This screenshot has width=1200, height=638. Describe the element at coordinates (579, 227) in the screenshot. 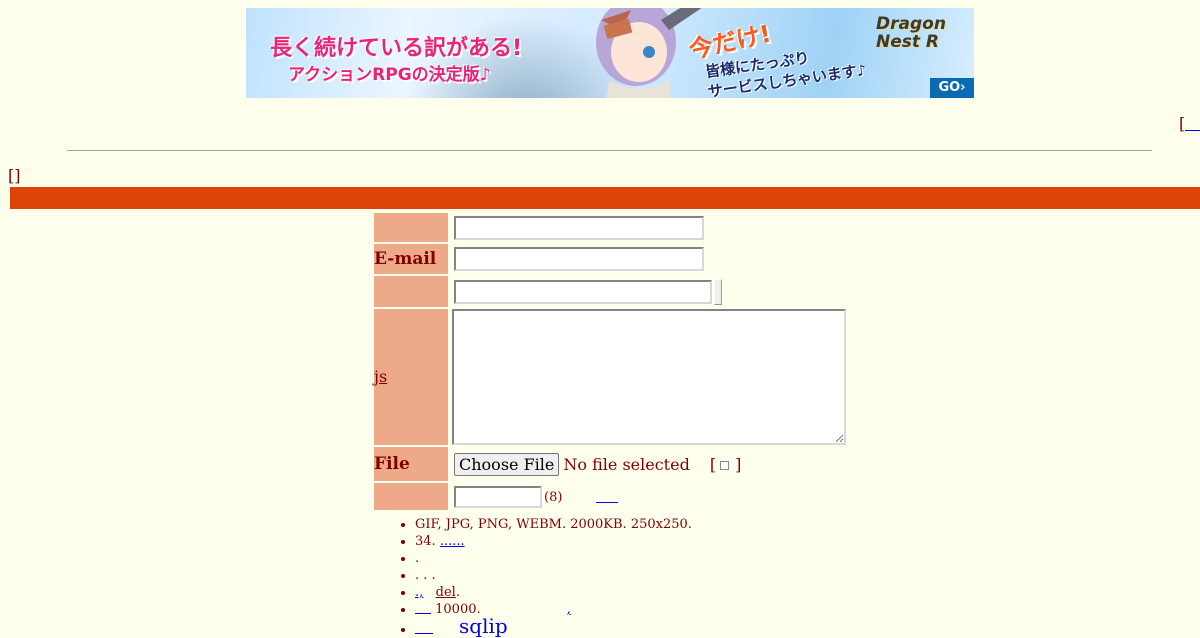

I see `name-input` at that location.